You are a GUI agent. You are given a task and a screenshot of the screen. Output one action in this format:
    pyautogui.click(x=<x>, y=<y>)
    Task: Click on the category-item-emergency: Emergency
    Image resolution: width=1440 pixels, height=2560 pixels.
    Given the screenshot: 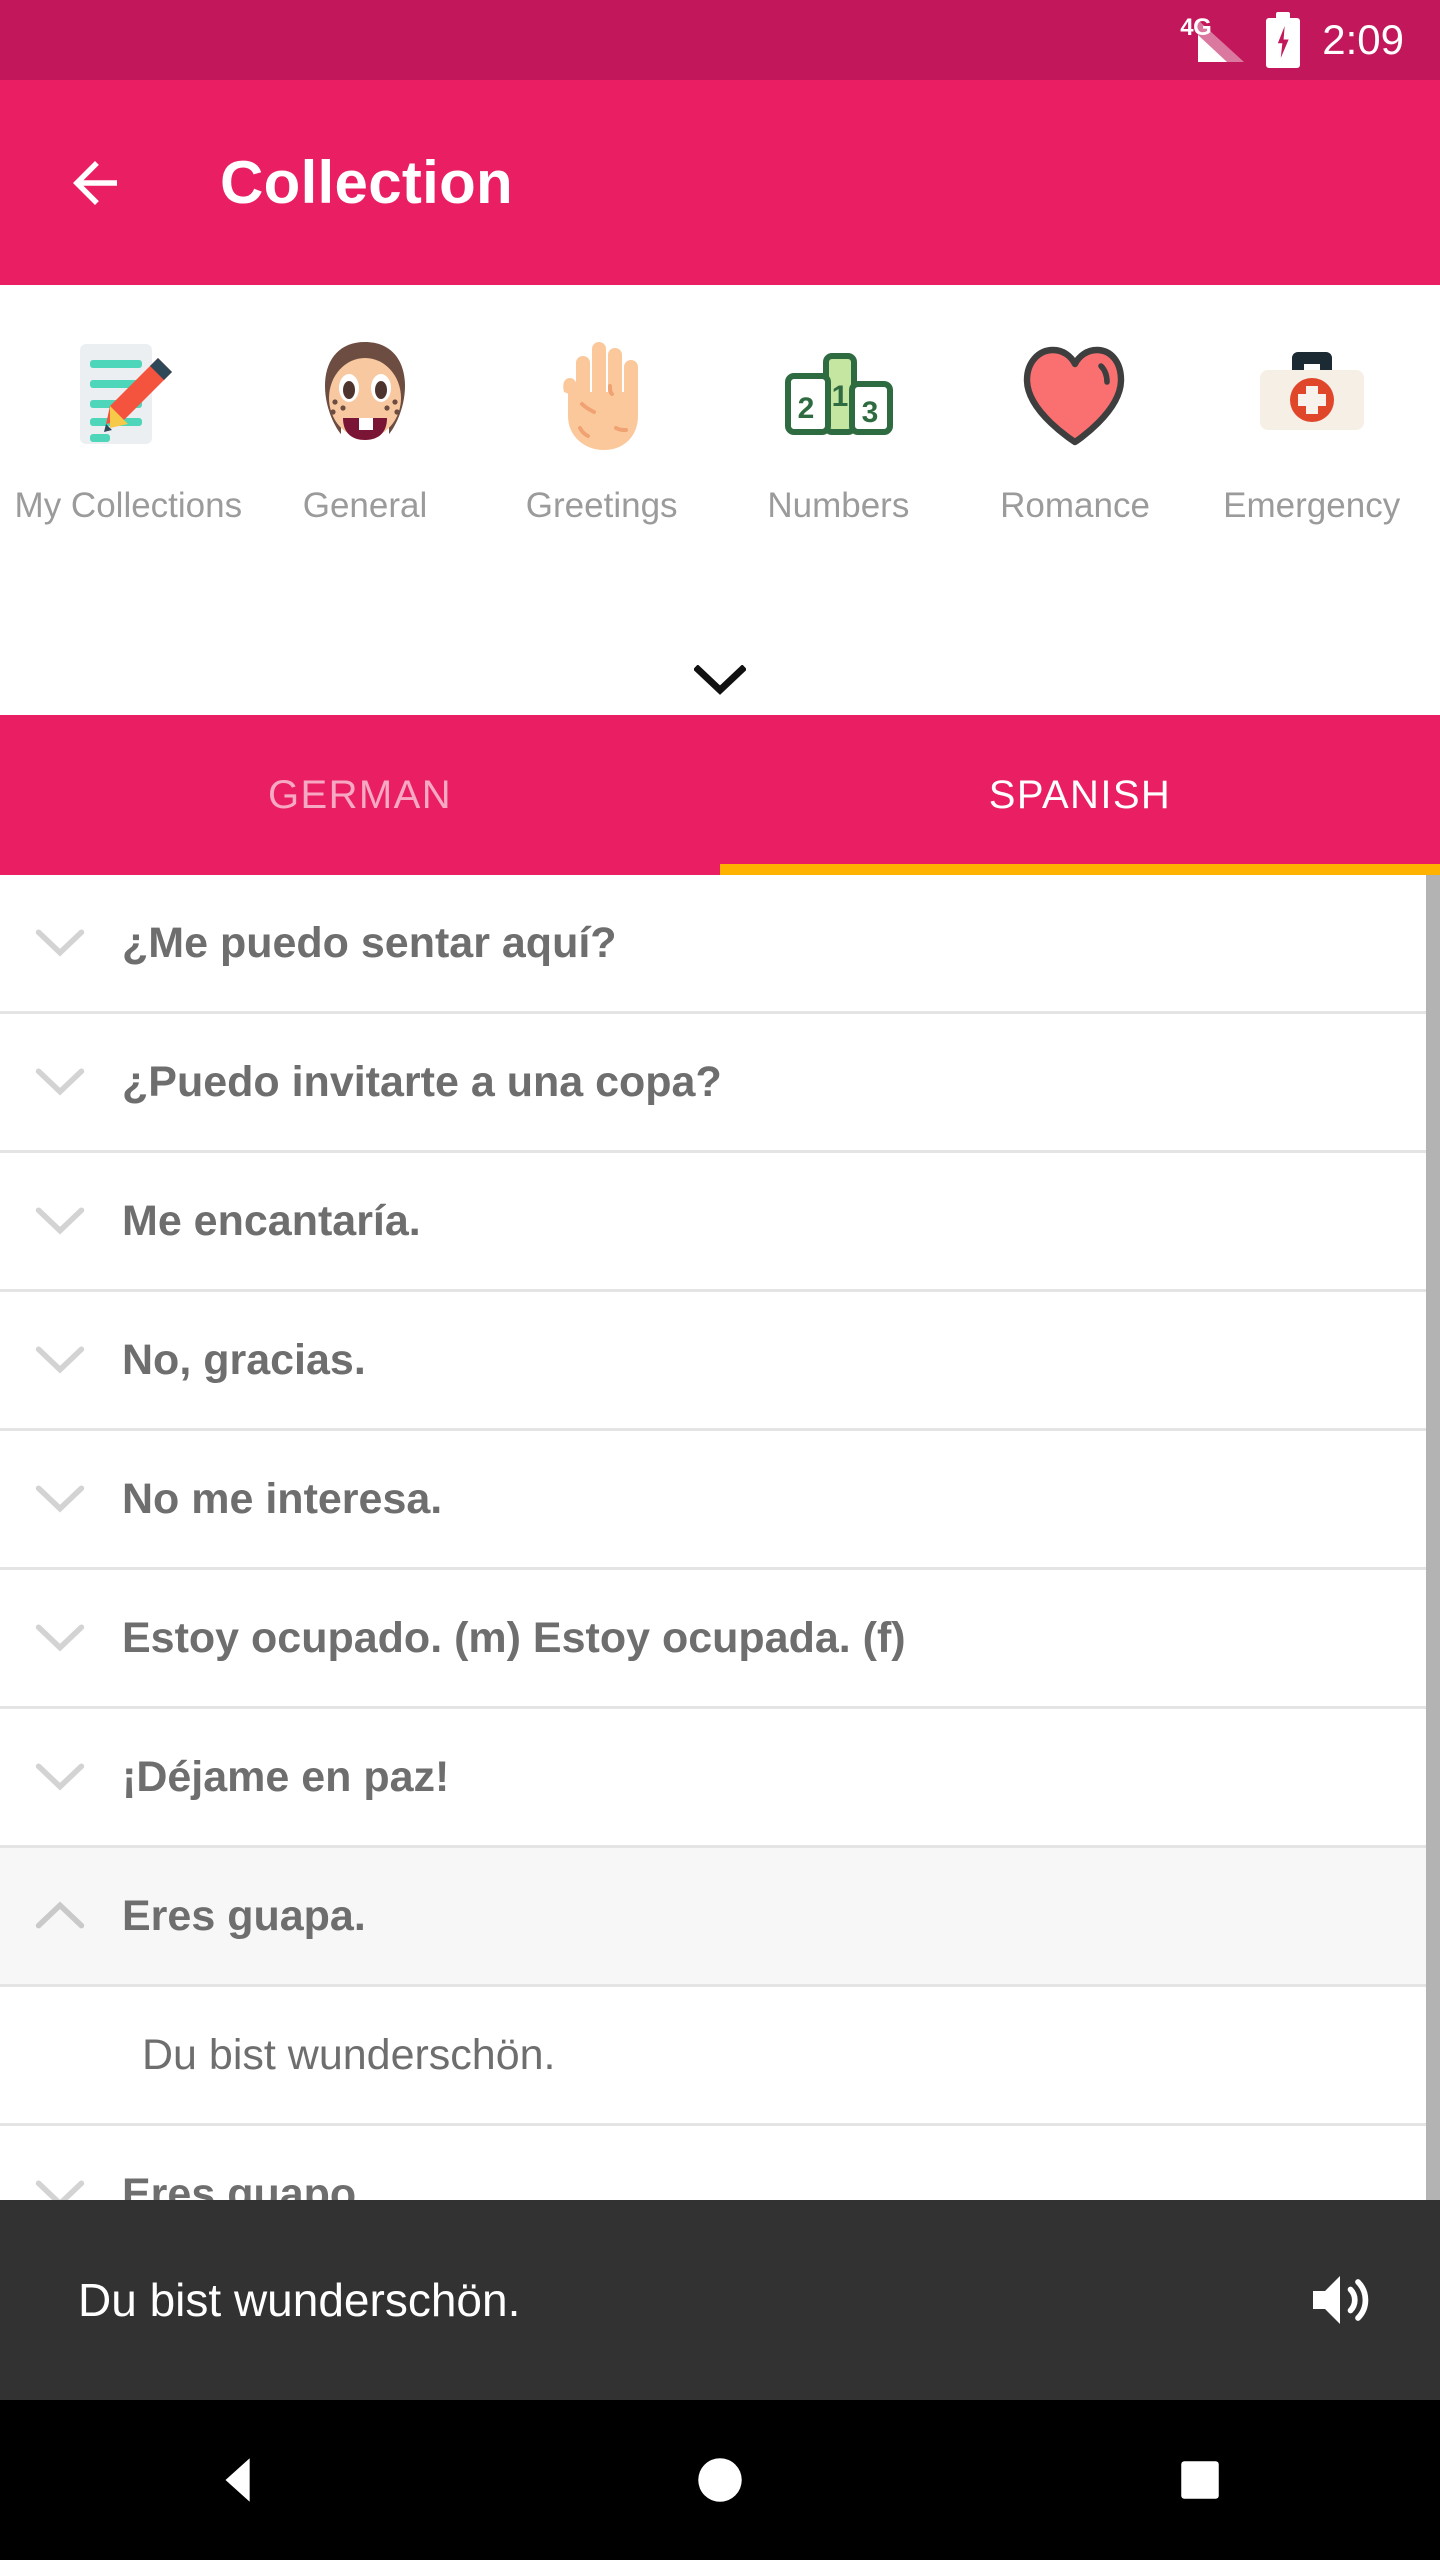 What is the action you would take?
    pyautogui.click(x=1311, y=423)
    